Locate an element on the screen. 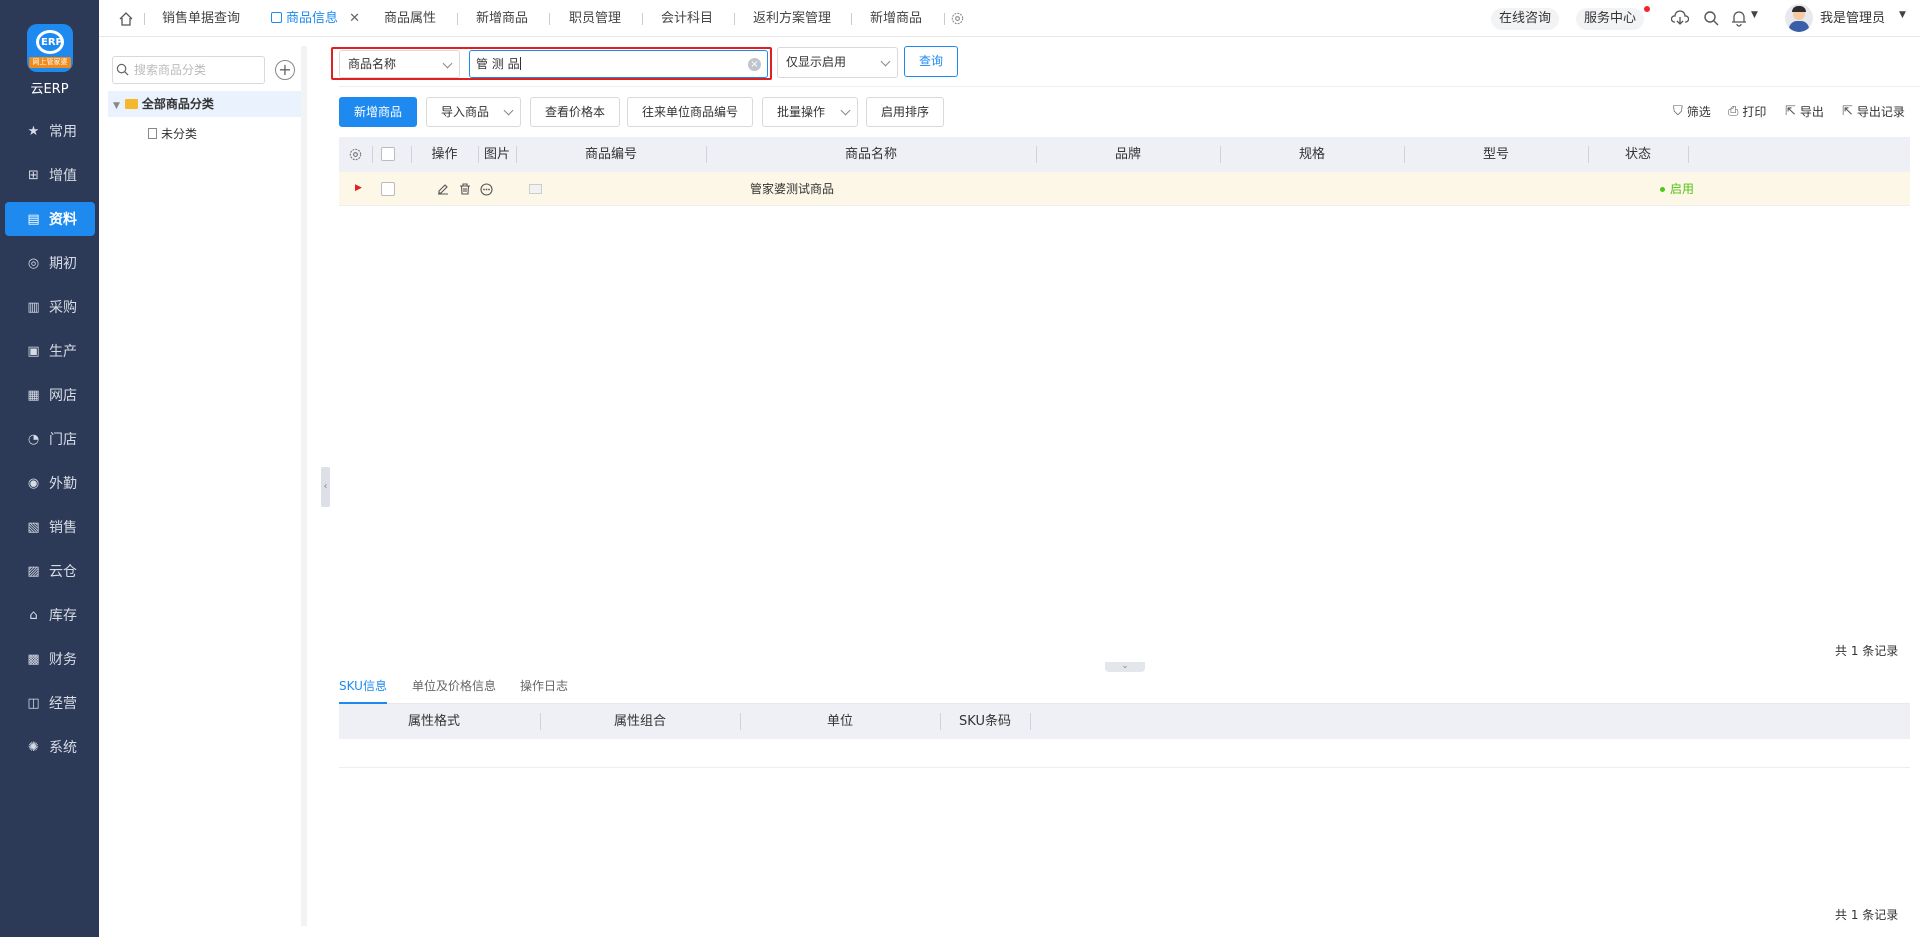  nav-item-production: ▣ 生产 is located at coordinates (50, 351).